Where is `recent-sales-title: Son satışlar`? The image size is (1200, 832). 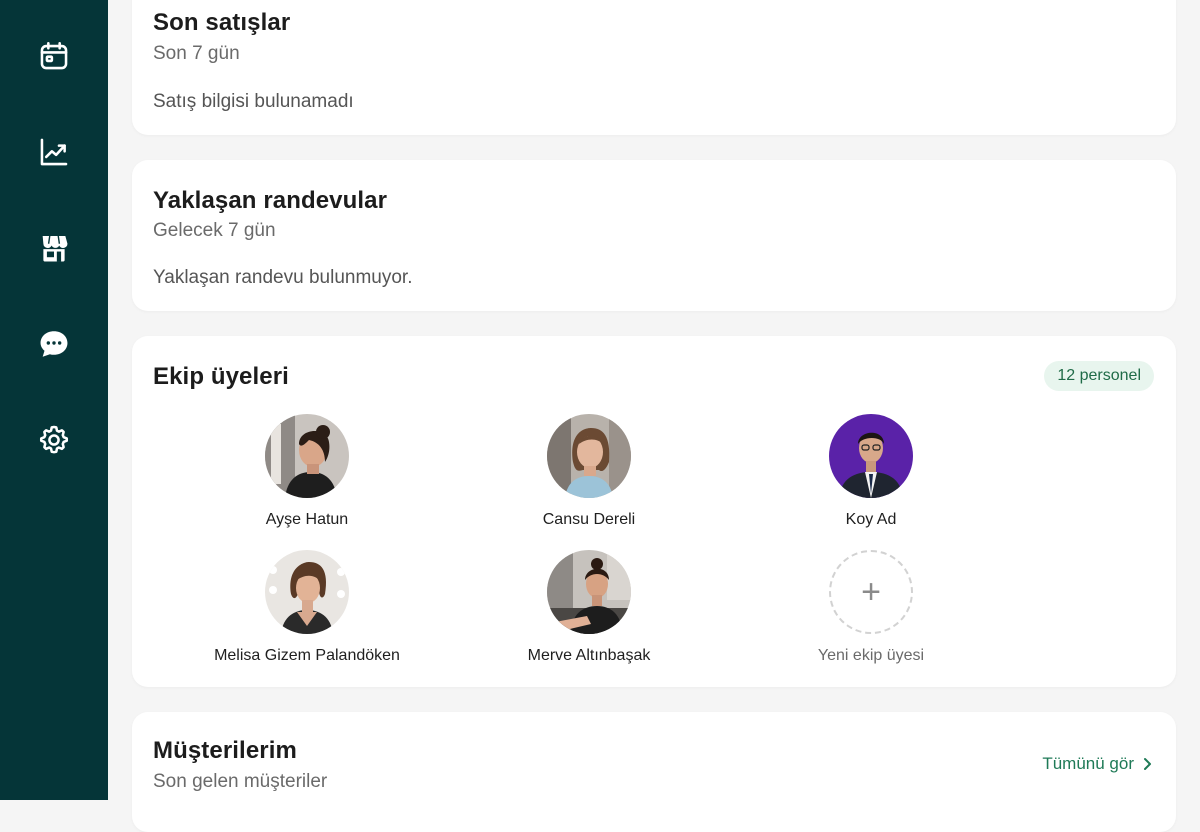
recent-sales-title: Son satışlar is located at coordinates (222, 22).